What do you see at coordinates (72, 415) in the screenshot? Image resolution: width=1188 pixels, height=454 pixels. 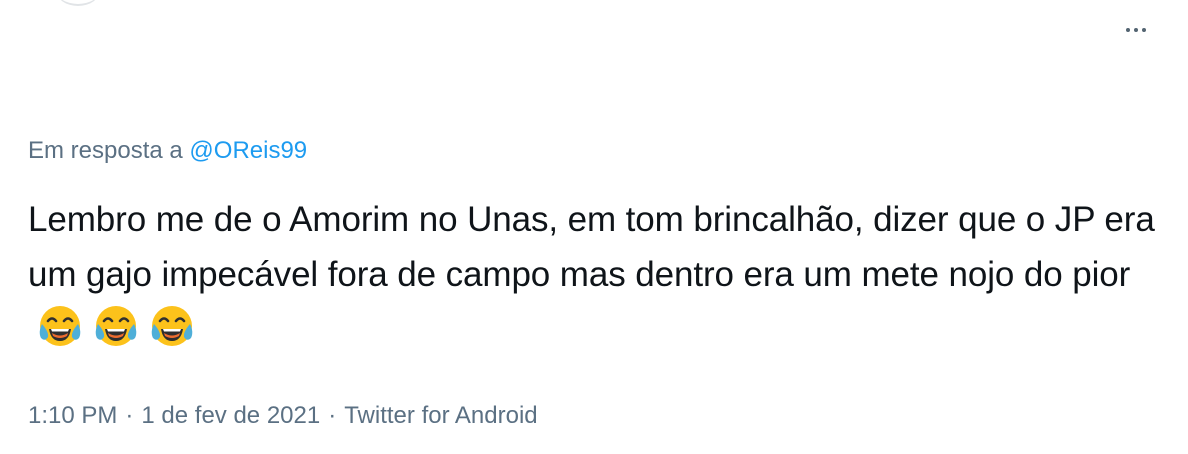 I see `tweet-time-link: 1:10 PM` at bounding box center [72, 415].